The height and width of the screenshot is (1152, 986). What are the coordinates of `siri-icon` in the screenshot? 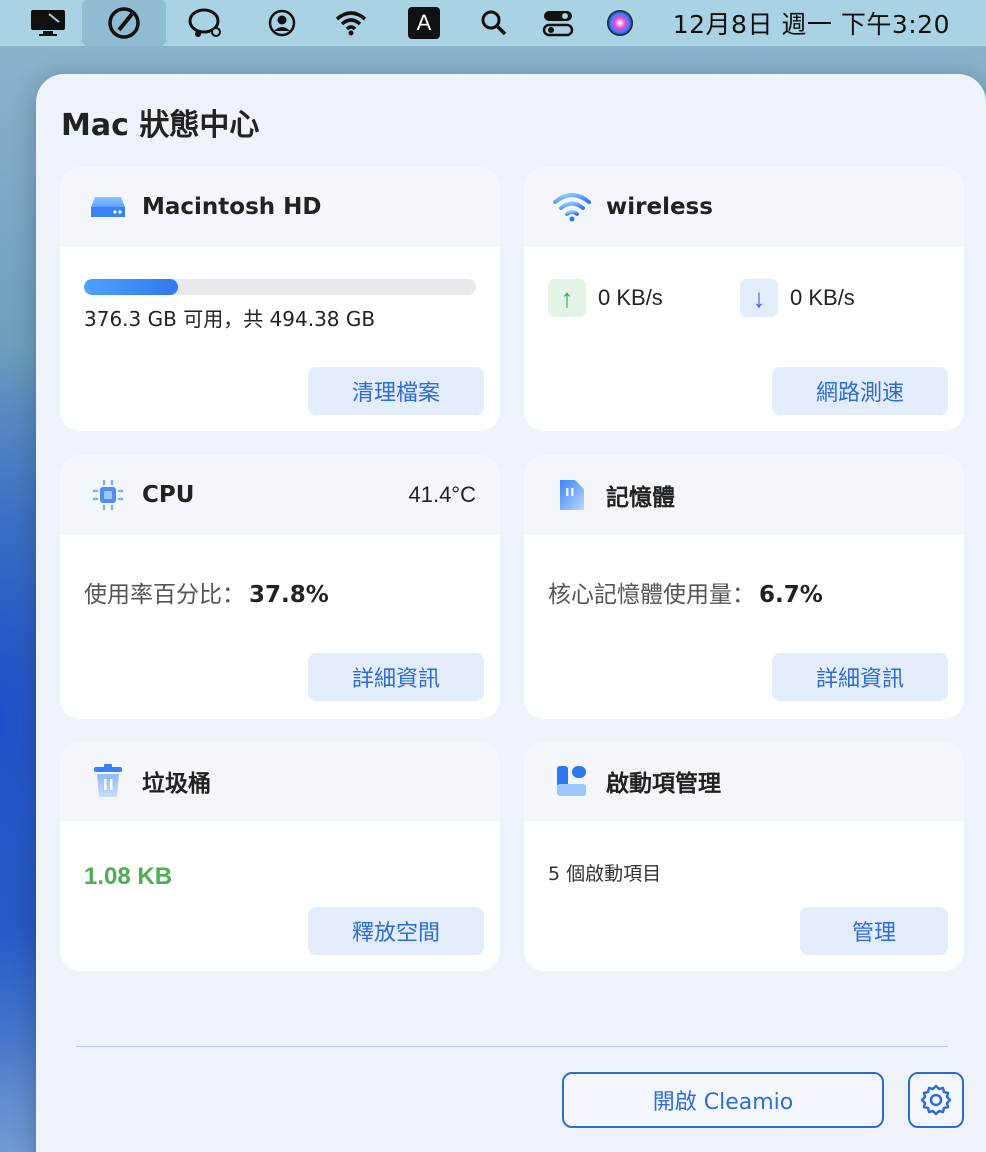 It's located at (620, 23).